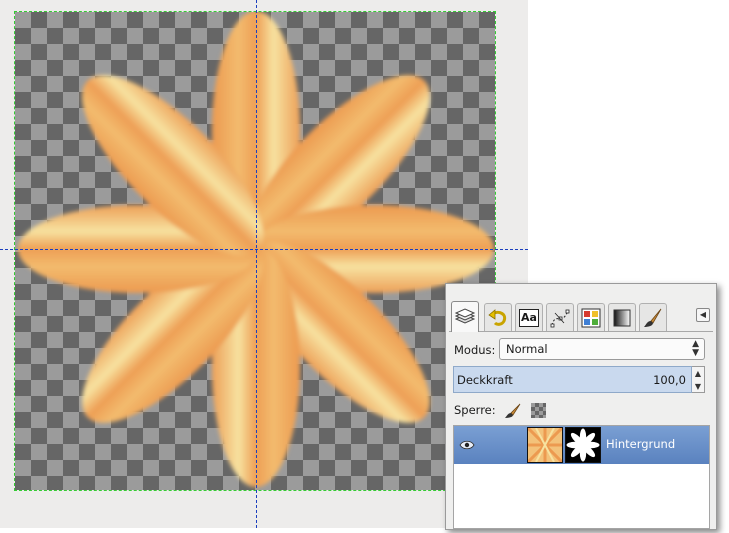 The height and width of the screenshot is (533, 729). I want to click on tab-brushes, so click(653, 317).